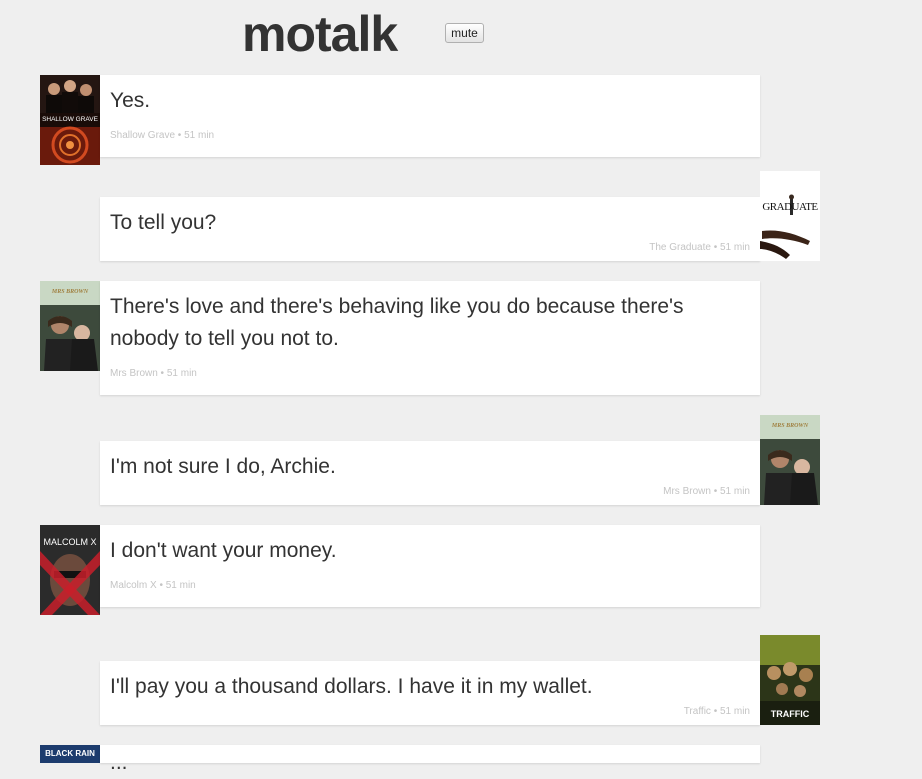 This screenshot has height=779, width=922. Describe the element at coordinates (716, 711) in the screenshot. I see `message-meta: Traffic • 51 min` at that location.